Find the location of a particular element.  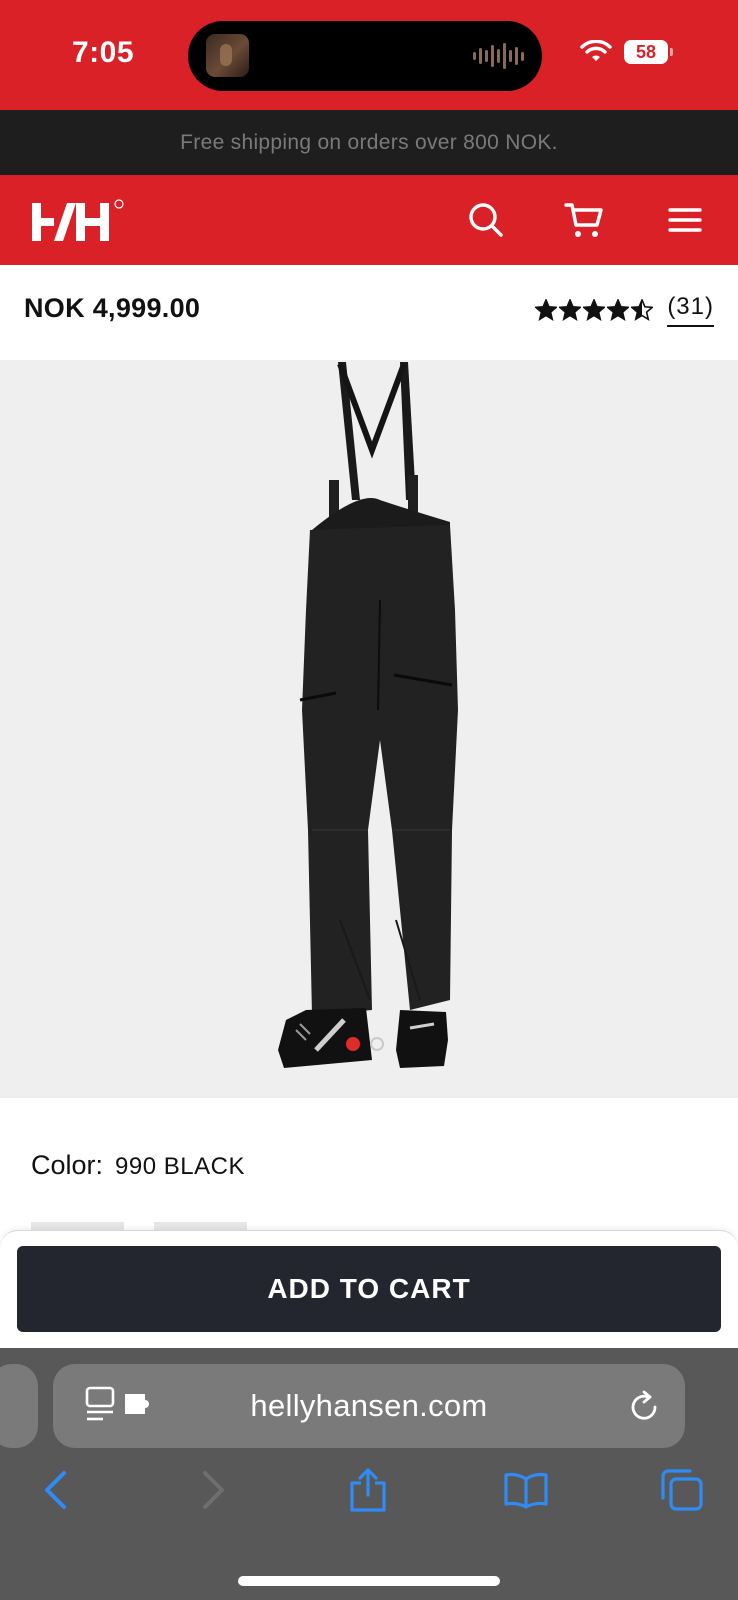

site-header is located at coordinates (369, 220).